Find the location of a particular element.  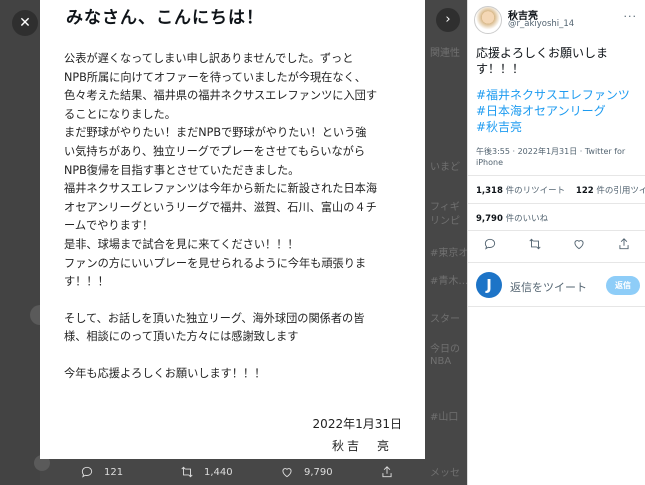

hashtag-list: #福井ネクサスエレファンツ #日本海オセアンリーグ #秋吉亮 is located at coordinates (560, 111).